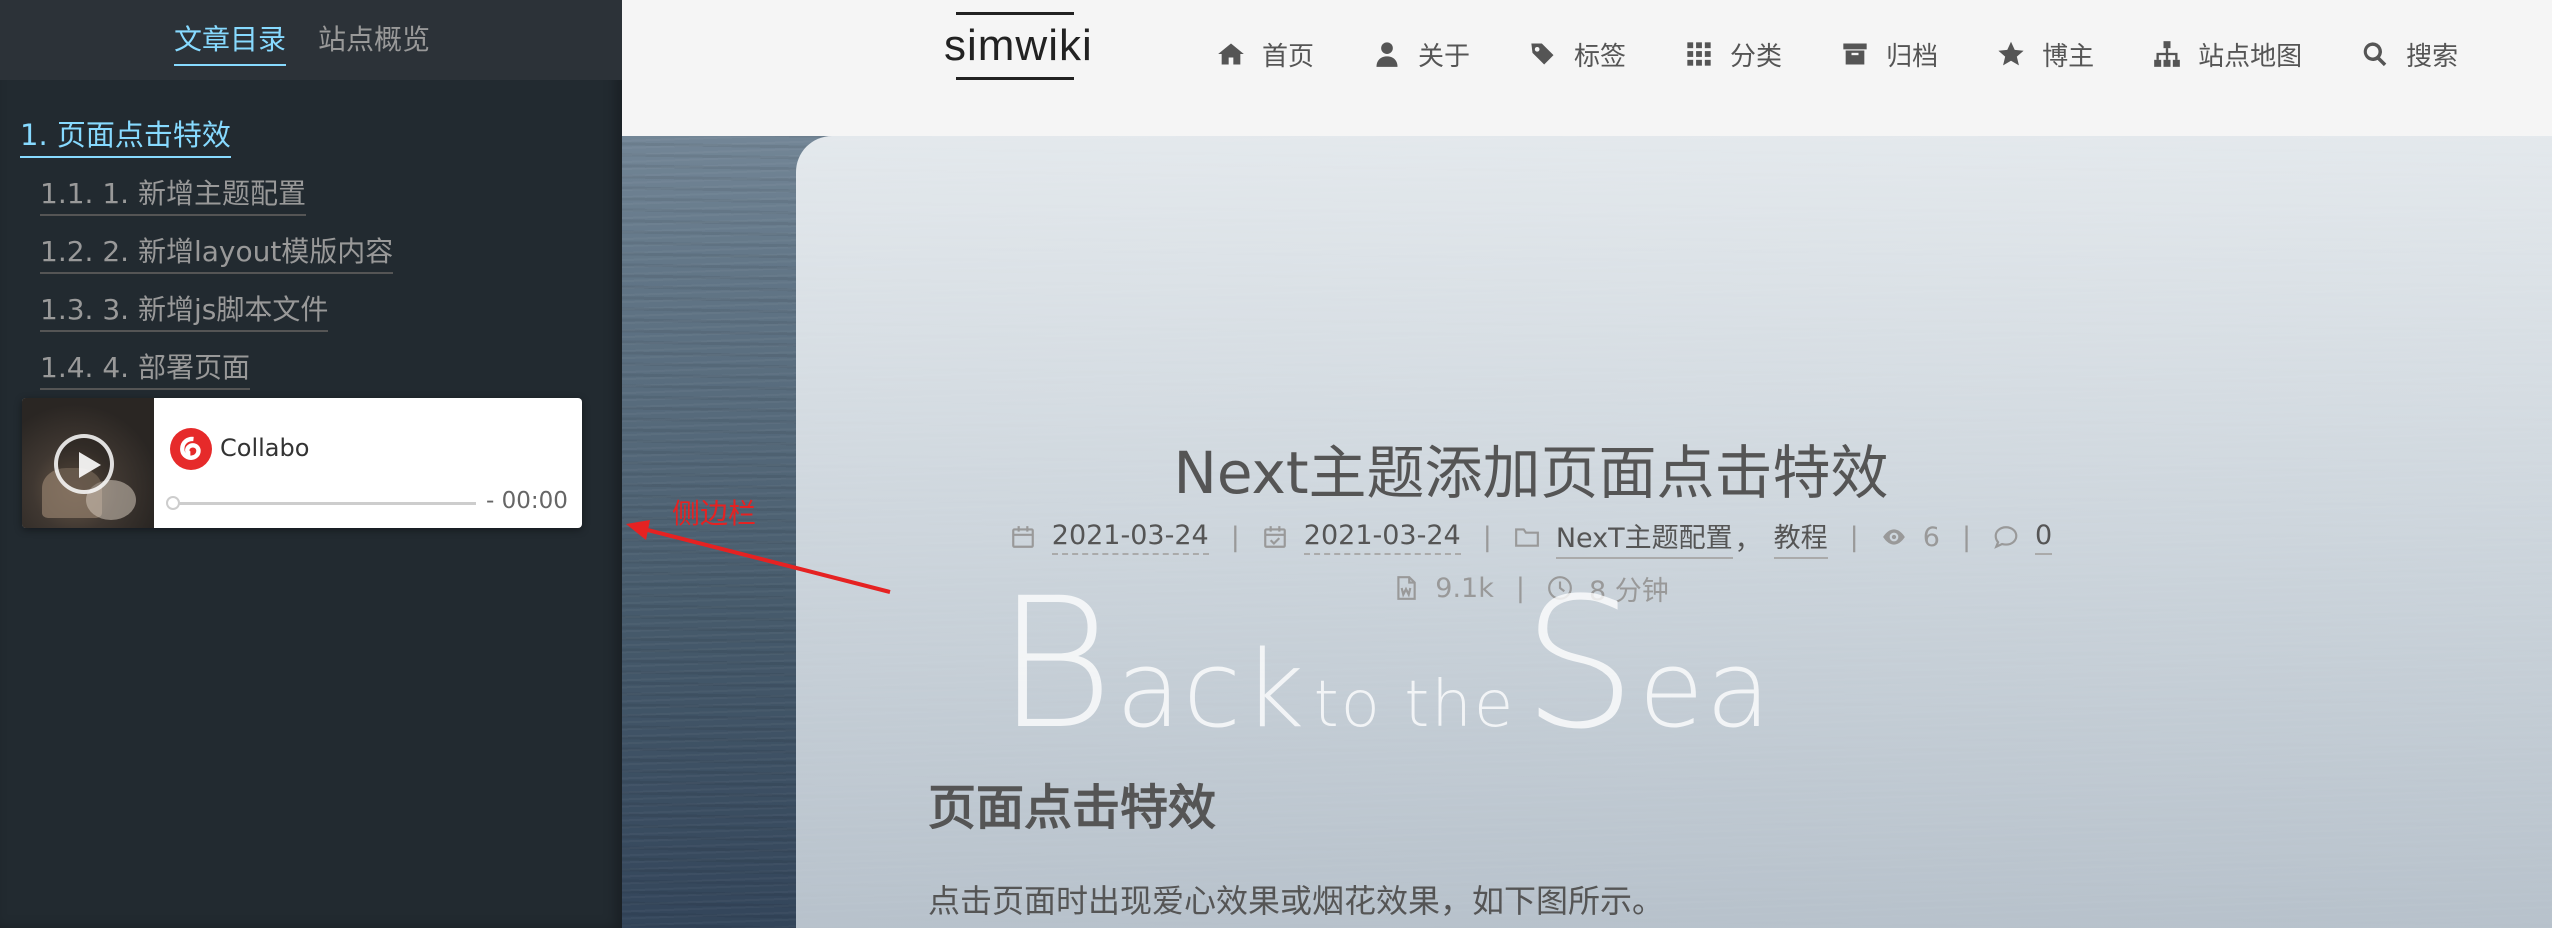 Image resolution: width=2552 pixels, height=928 pixels. Describe the element at coordinates (311, 40) in the screenshot. I see `sidebar-tabs: 文章目录 站点概览` at that location.